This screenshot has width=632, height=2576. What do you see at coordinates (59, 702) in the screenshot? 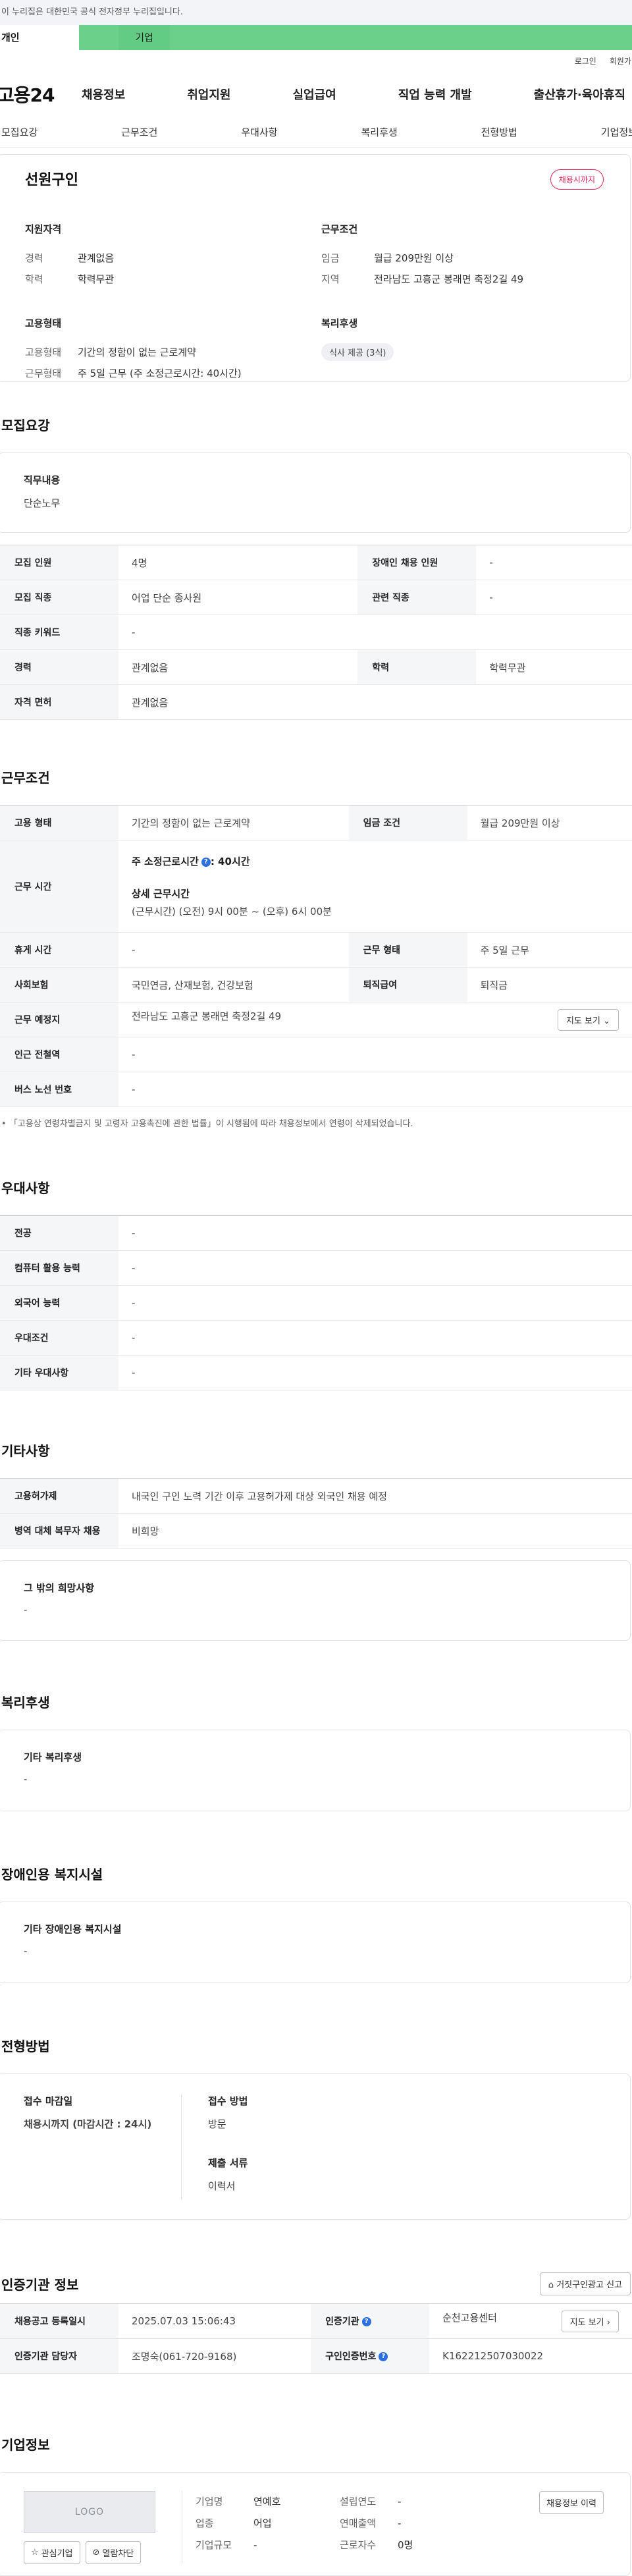
I see `license-label: 자격 면허` at bounding box center [59, 702].